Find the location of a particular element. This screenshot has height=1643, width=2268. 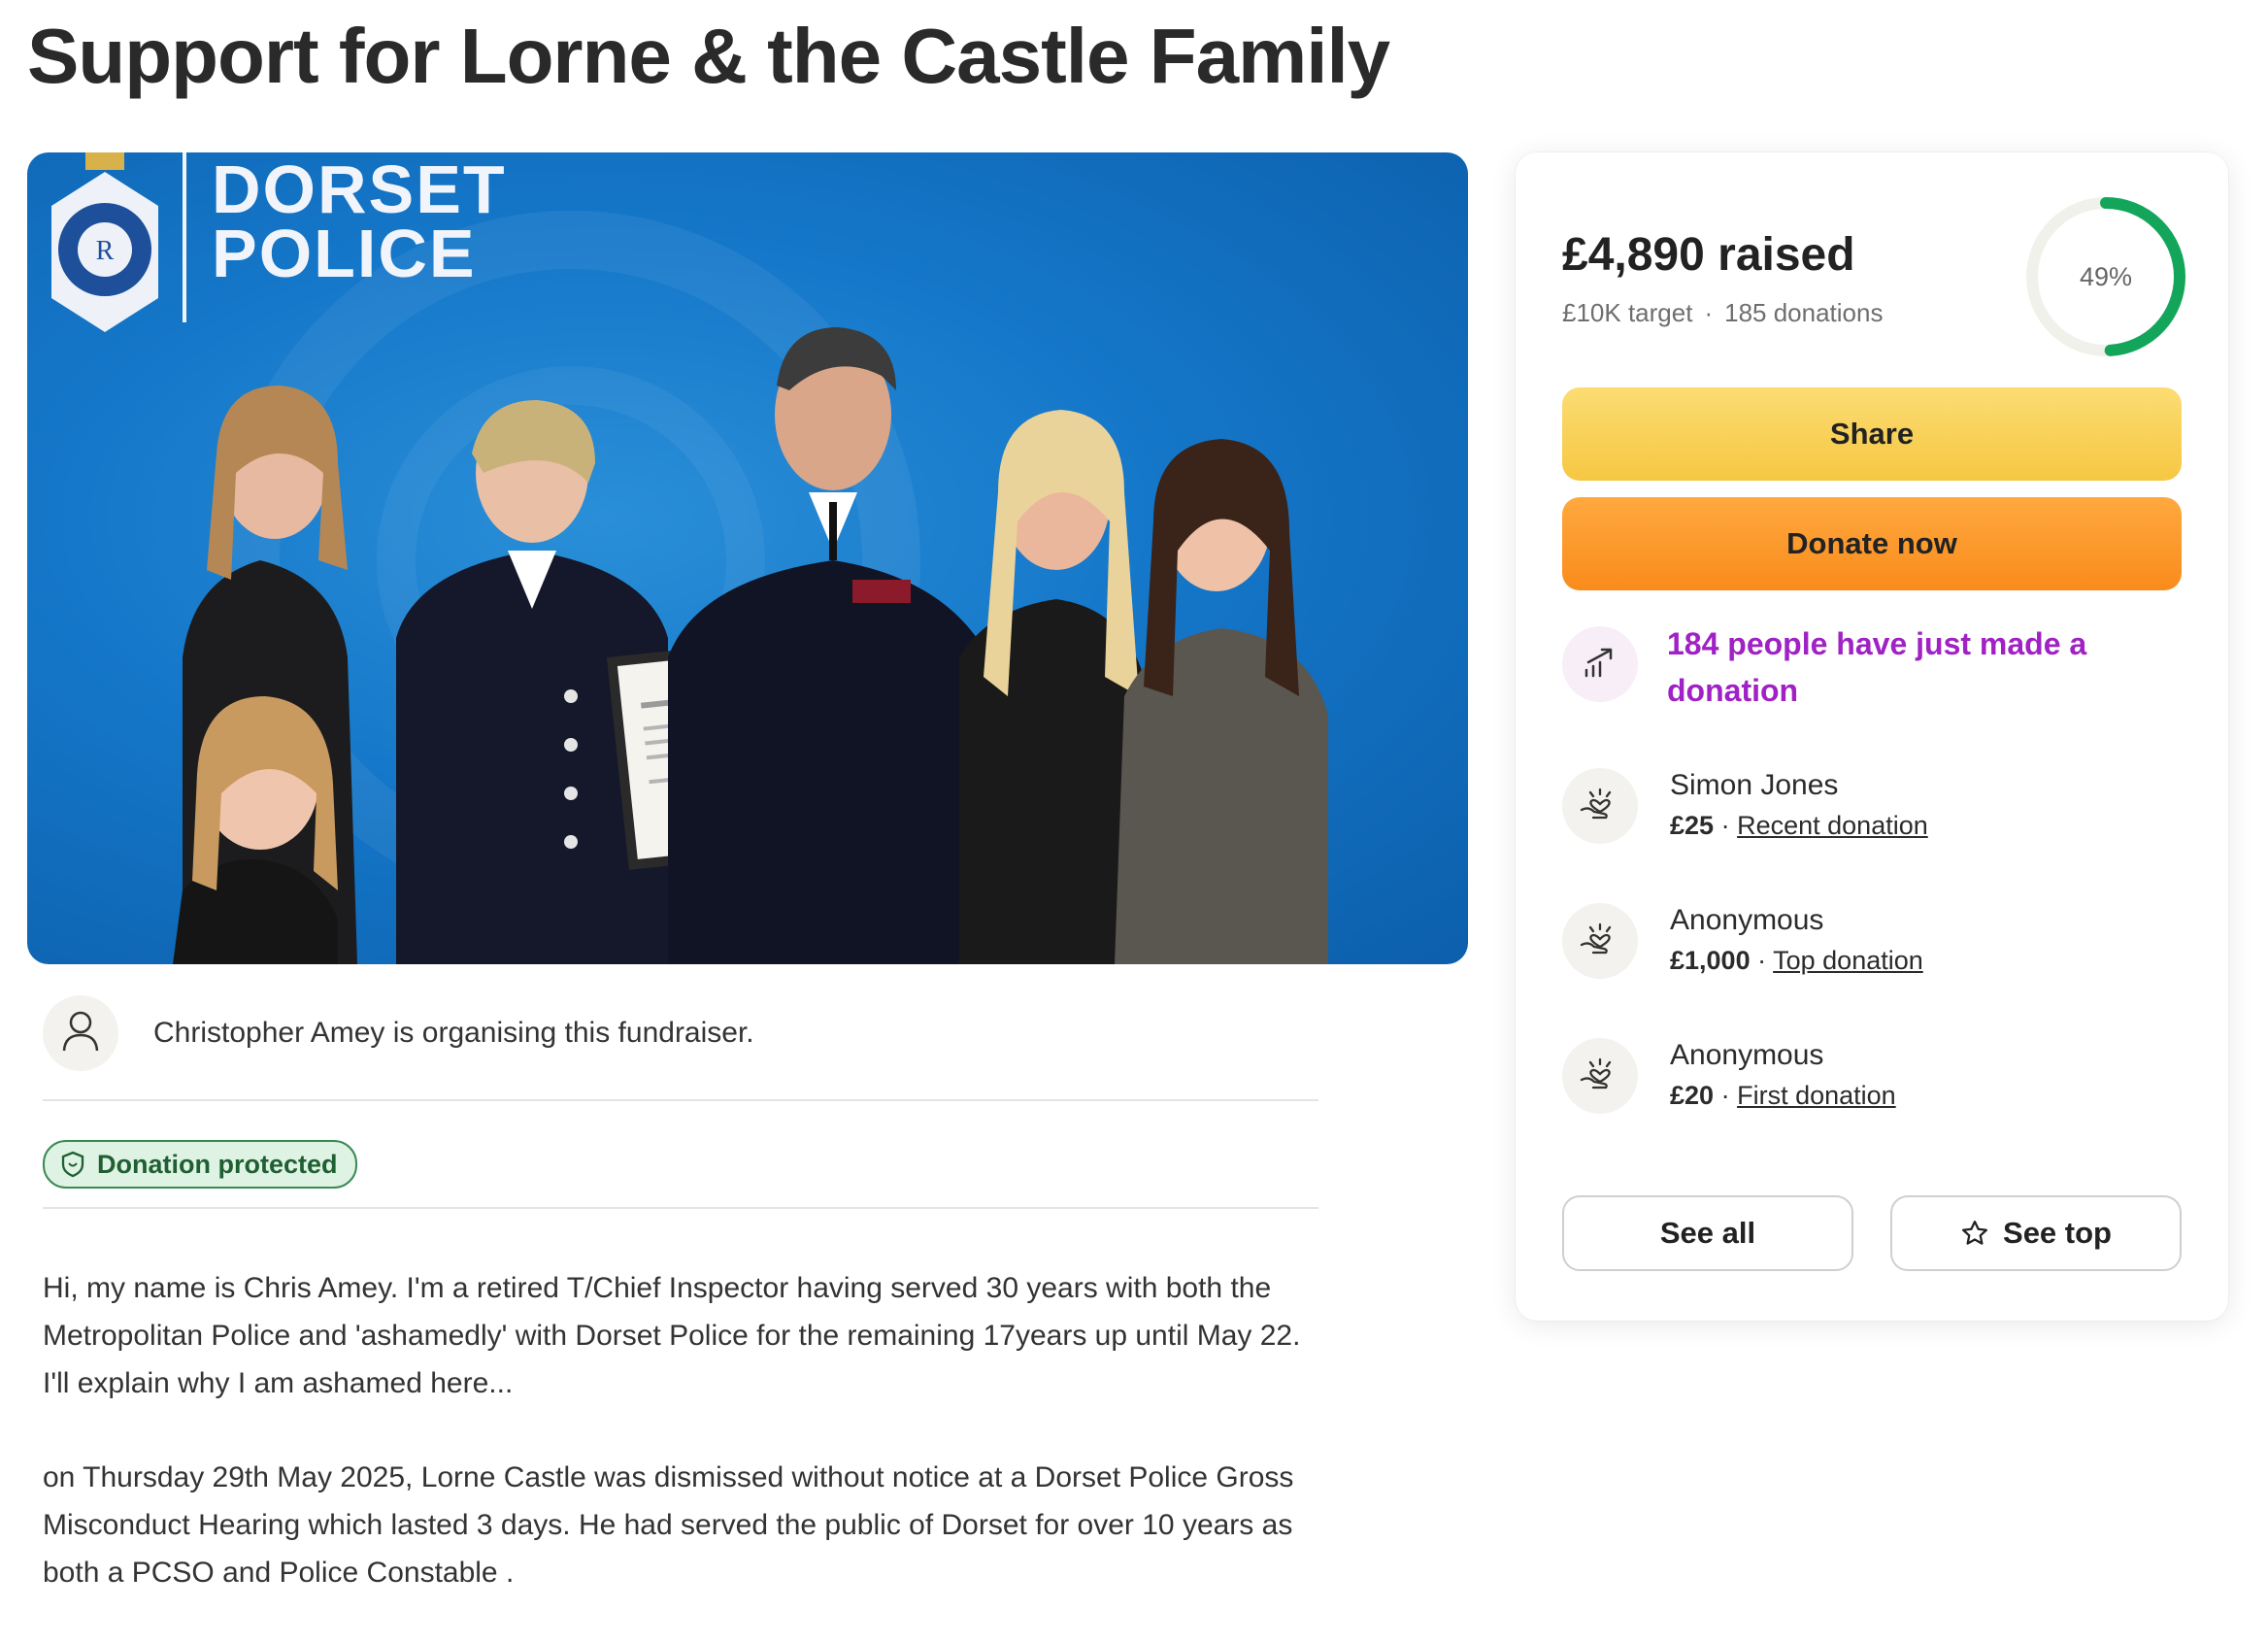

star-icon is located at coordinates (1974, 1234).